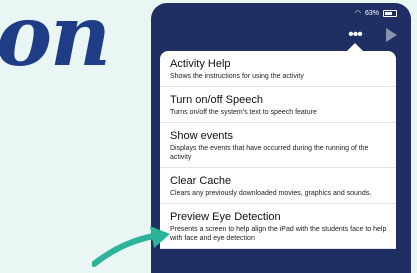 This screenshot has height=273, width=417. Describe the element at coordinates (355, 47) in the screenshot. I see `popover-arrow` at that location.